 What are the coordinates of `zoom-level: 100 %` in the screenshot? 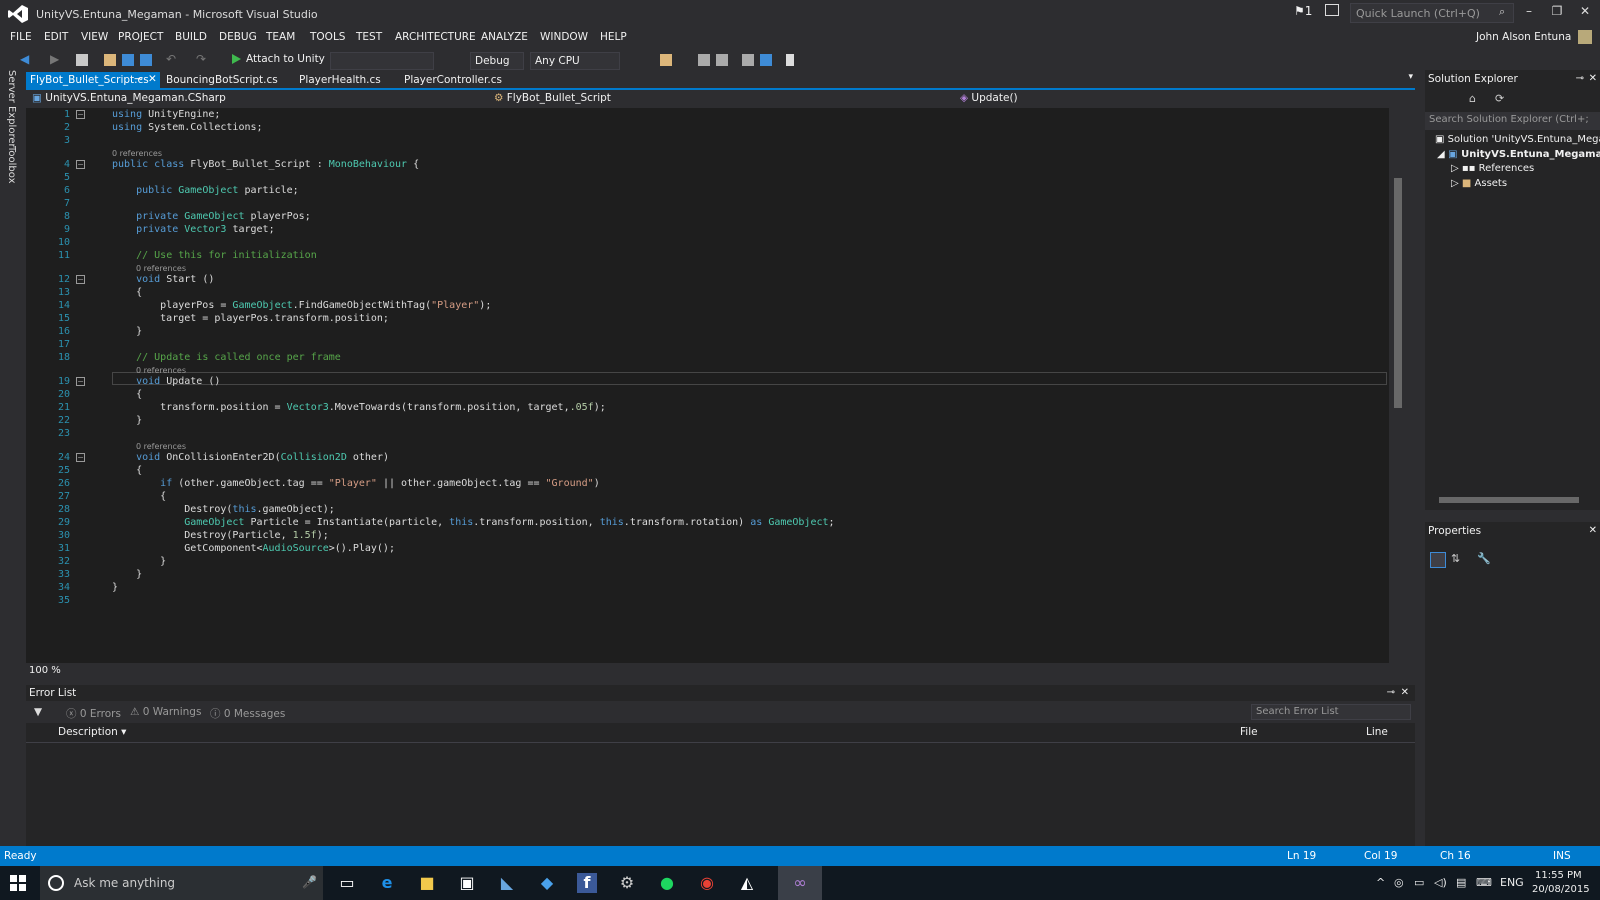 It's located at (45, 670).